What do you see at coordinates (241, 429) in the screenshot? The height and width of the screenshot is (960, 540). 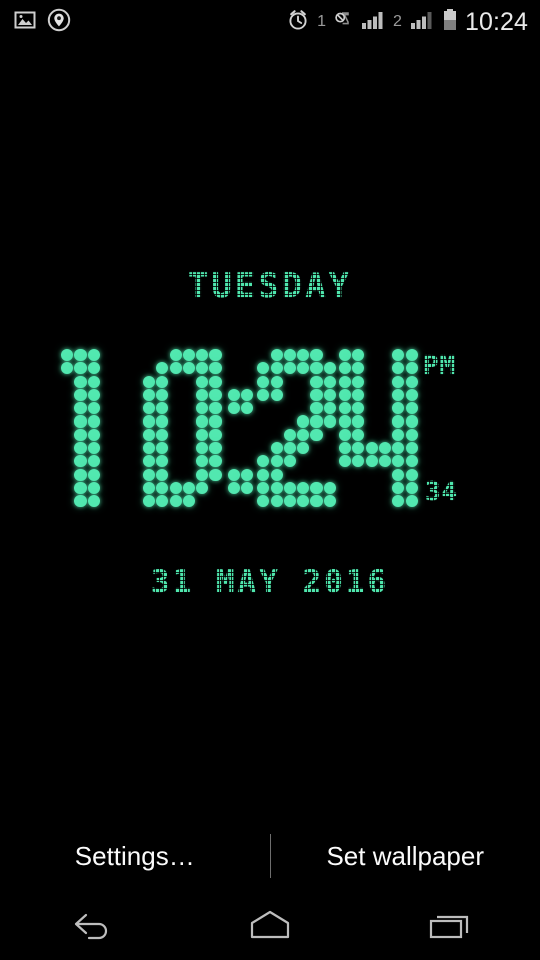 I see `time-colon` at bounding box center [241, 429].